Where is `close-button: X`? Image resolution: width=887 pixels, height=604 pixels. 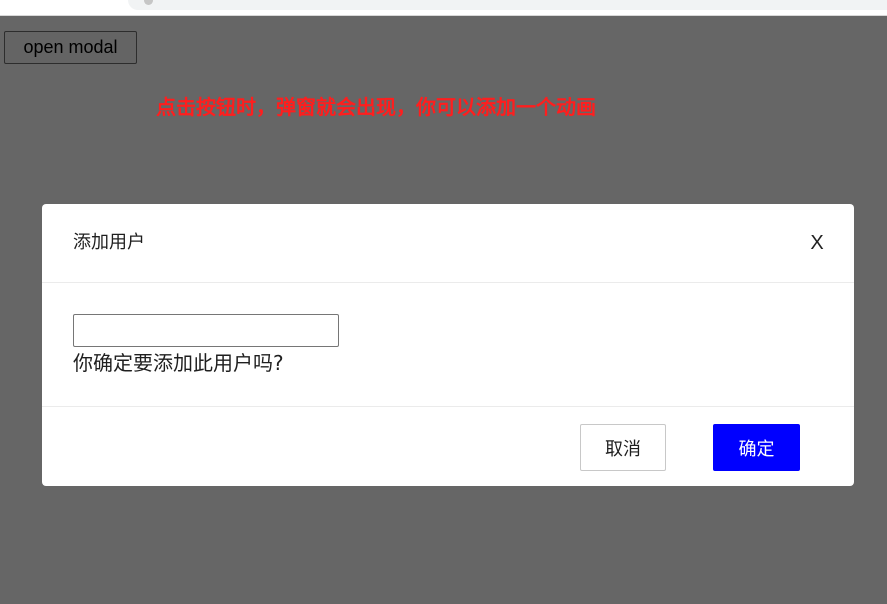 close-button: X is located at coordinates (817, 243).